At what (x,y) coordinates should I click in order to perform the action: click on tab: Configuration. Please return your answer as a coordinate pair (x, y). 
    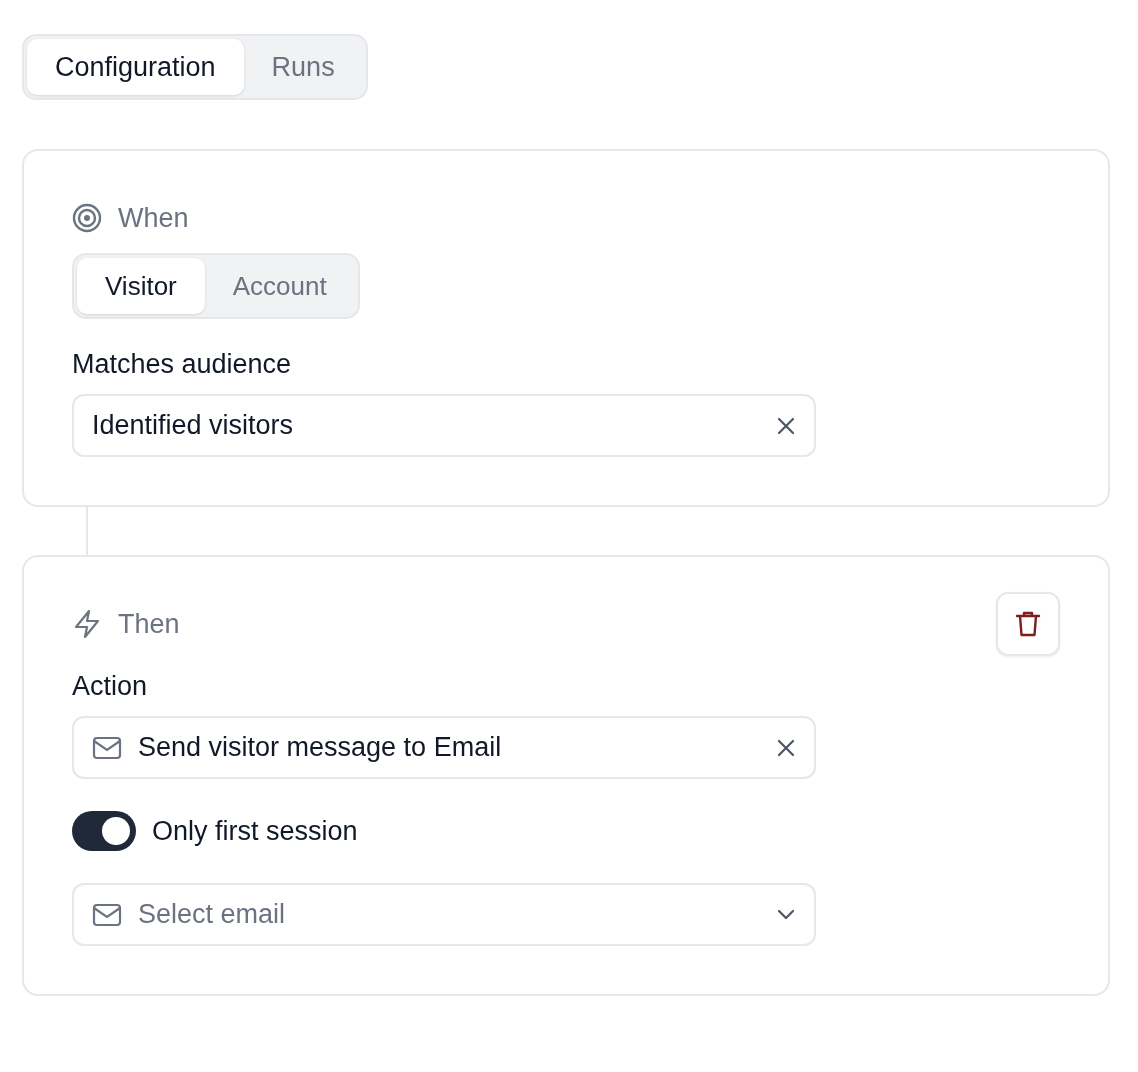
    Looking at the image, I should click on (135, 67).